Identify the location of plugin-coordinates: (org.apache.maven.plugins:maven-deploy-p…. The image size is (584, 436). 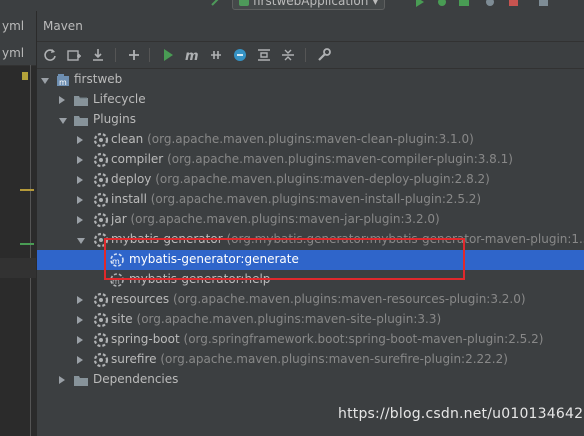
(322, 179).